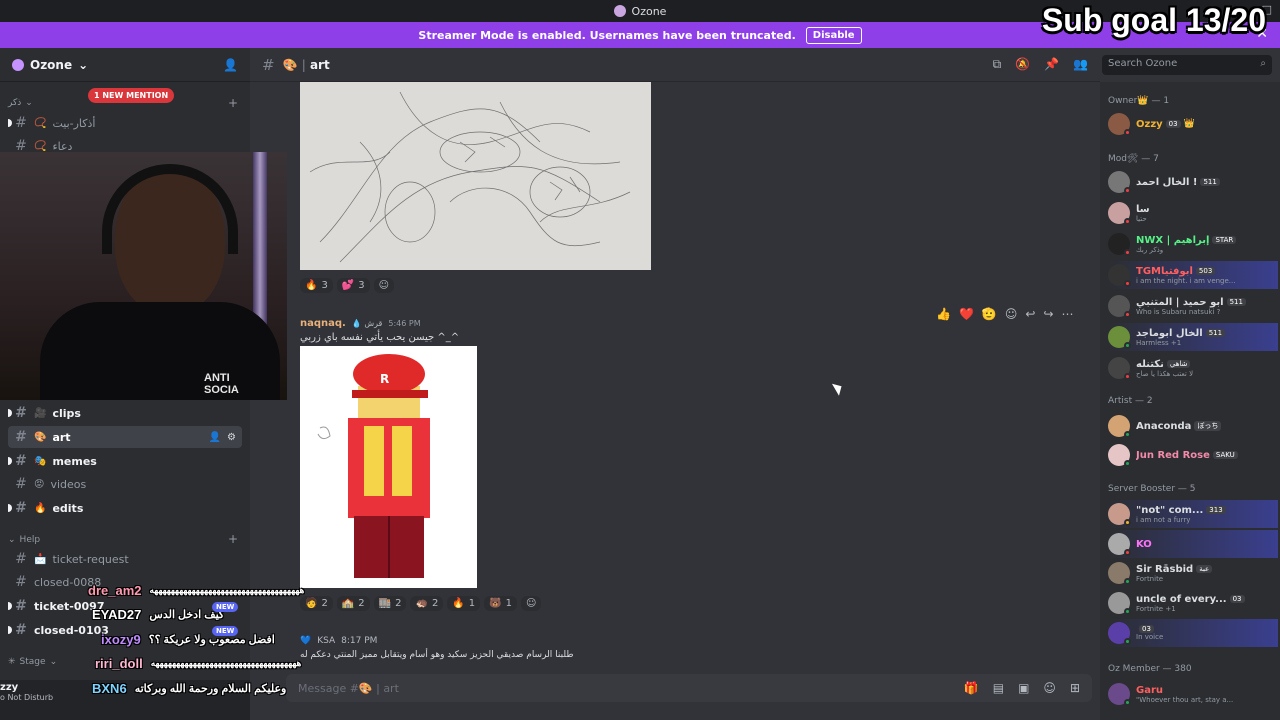  Describe the element at coordinates (1192, 182) in the screenshot. I see `member-item: الخال احمد ! 511` at that location.